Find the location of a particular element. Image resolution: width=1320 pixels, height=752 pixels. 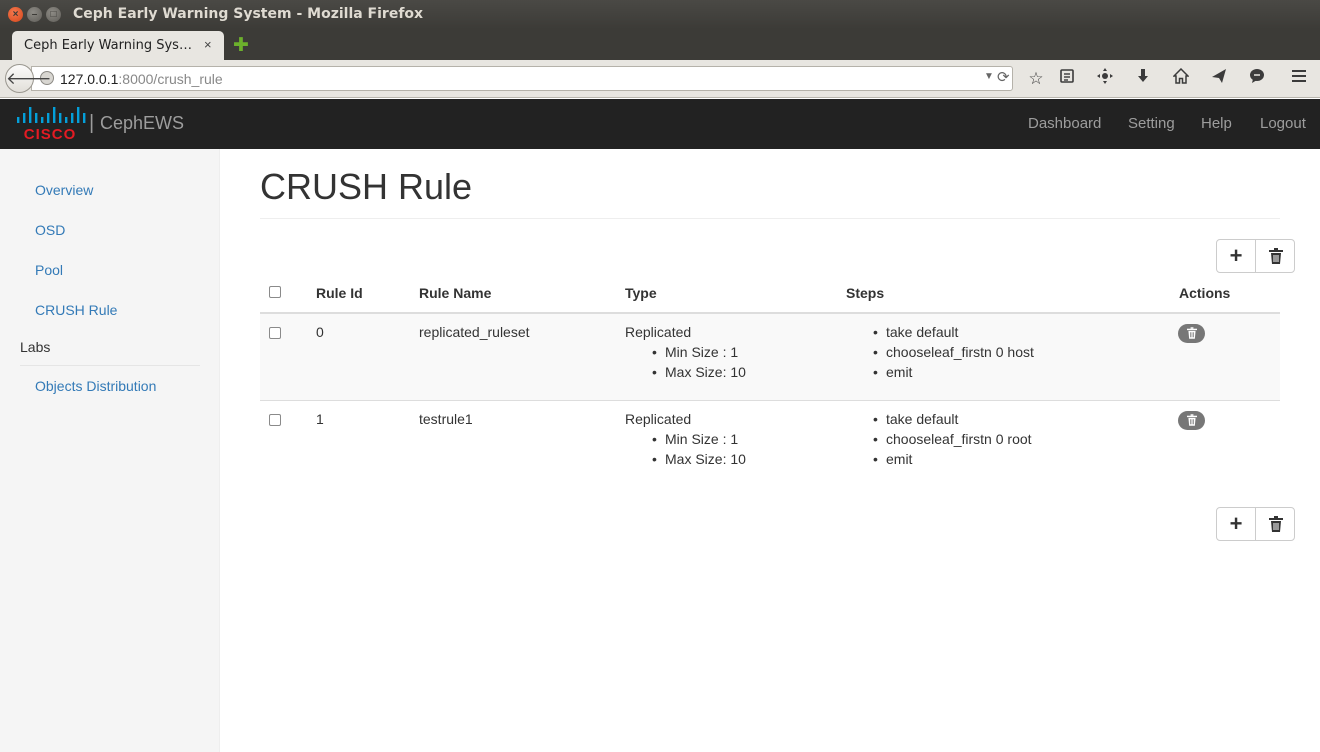

sidebar-item-objects-distribution: Objects Distribution is located at coordinates (95, 386).